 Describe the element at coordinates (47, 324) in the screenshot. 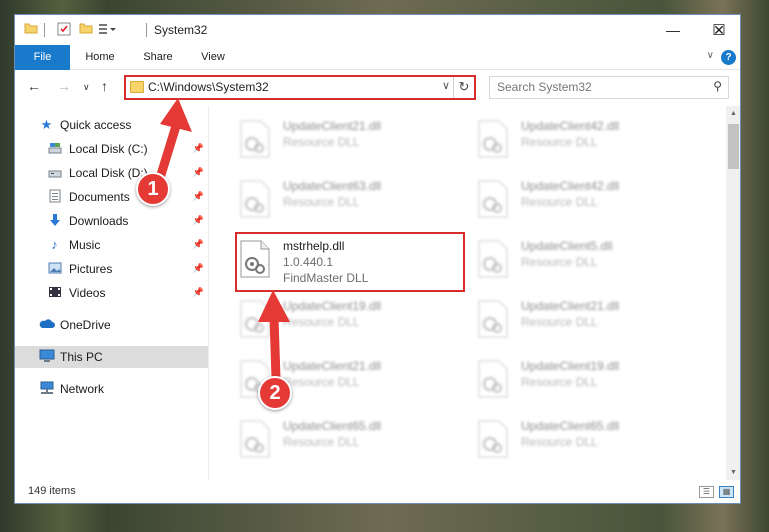

I see `cloud-icon` at that location.